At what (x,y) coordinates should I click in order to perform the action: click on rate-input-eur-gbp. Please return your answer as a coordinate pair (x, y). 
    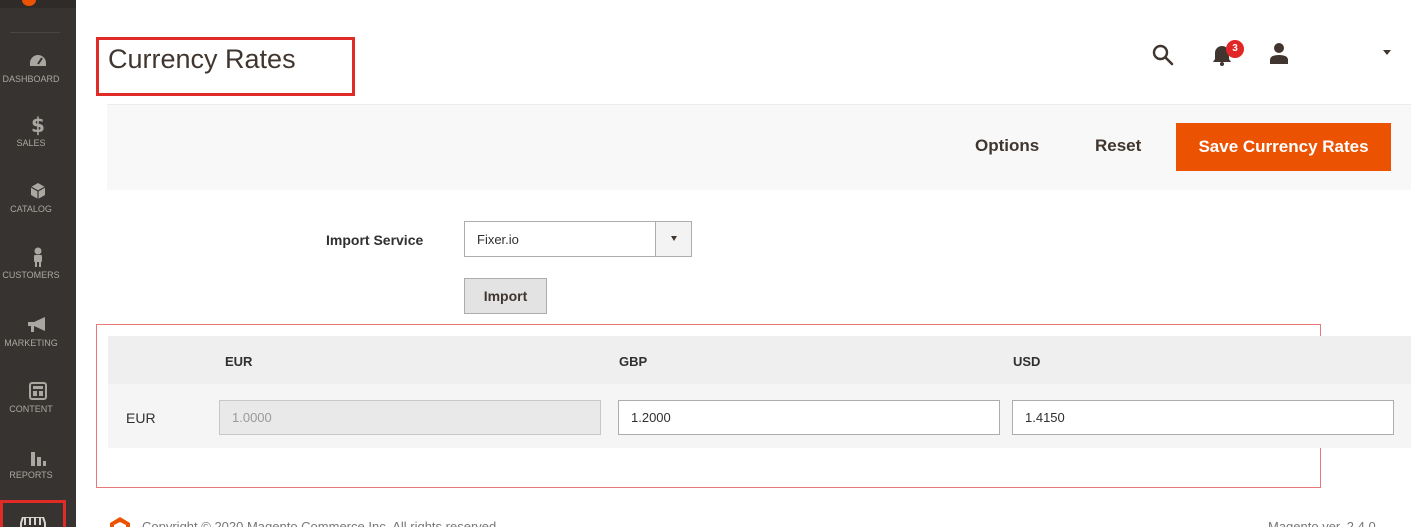
    Looking at the image, I should click on (809, 417).